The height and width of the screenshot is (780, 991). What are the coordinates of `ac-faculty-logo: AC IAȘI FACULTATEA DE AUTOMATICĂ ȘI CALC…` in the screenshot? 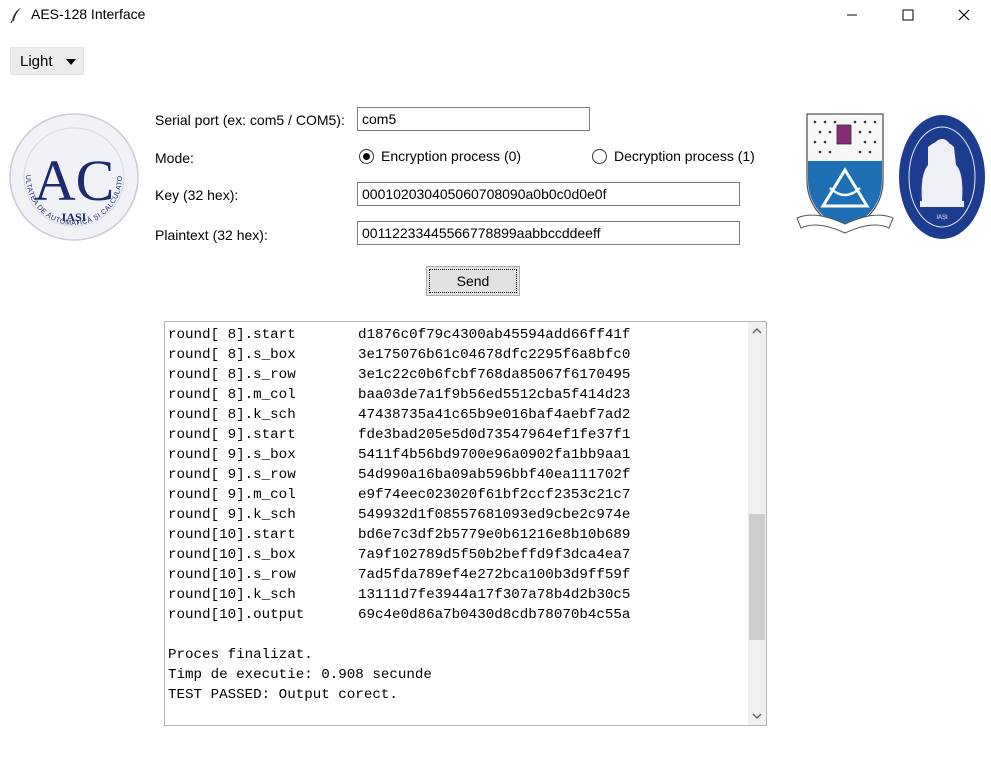 It's located at (72, 174).